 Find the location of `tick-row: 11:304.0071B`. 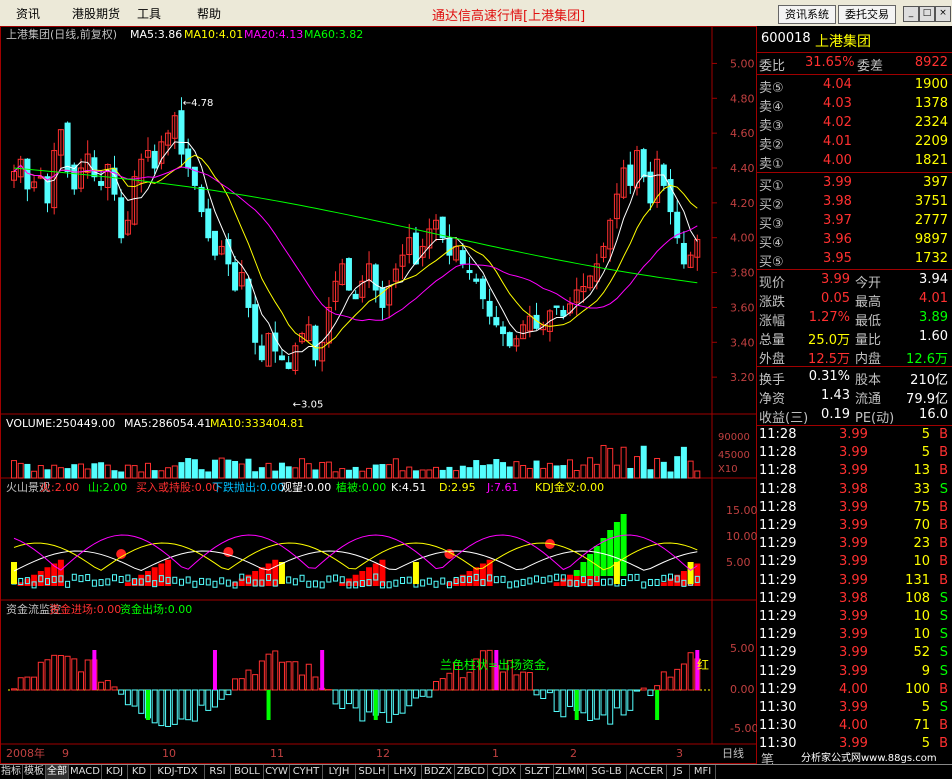

tick-row: 11:304.0071B is located at coordinates (854, 726).